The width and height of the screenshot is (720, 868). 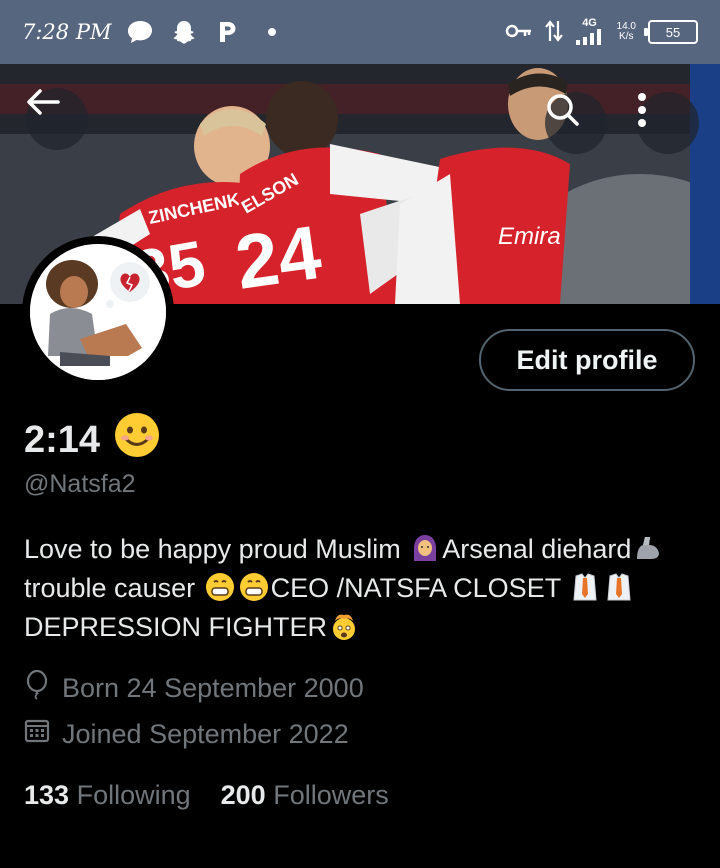 What do you see at coordinates (279, 257) in the screenshot?
I see `banner-jersey-number-2: 24` at bounding box center [279, 257].